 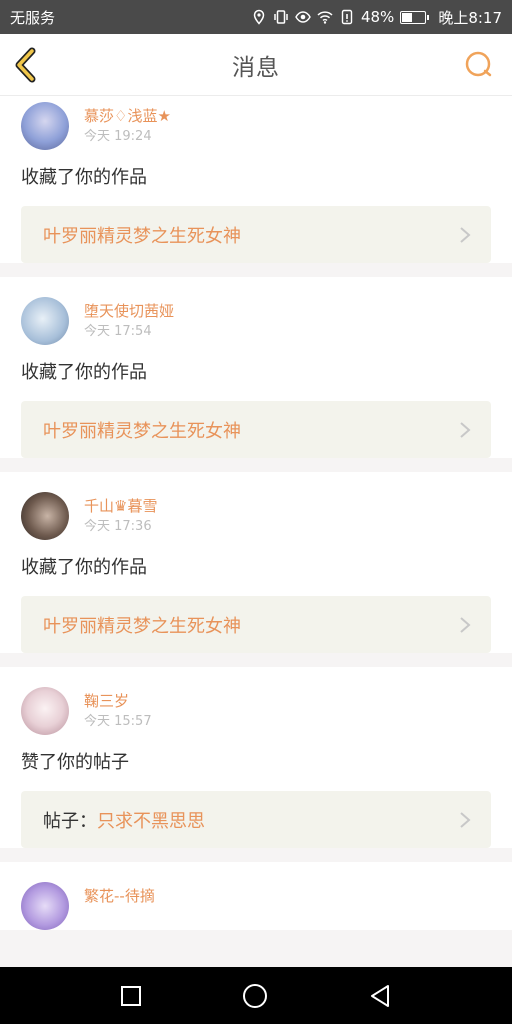 What do you see at coordinates (129, 311) in the screenshot?
I see `user-name: 堕天使切茜娅` at bounding box center [129, 311].